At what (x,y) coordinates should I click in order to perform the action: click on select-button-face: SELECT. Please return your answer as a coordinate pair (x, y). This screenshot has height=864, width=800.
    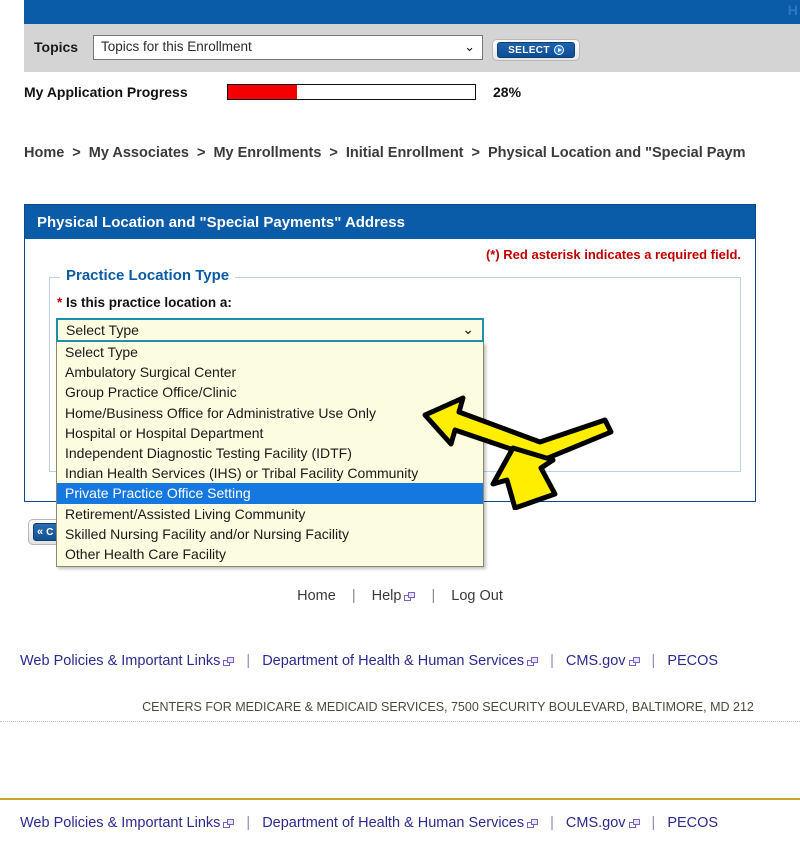
    Looking at the image, I should click on (536, 50).